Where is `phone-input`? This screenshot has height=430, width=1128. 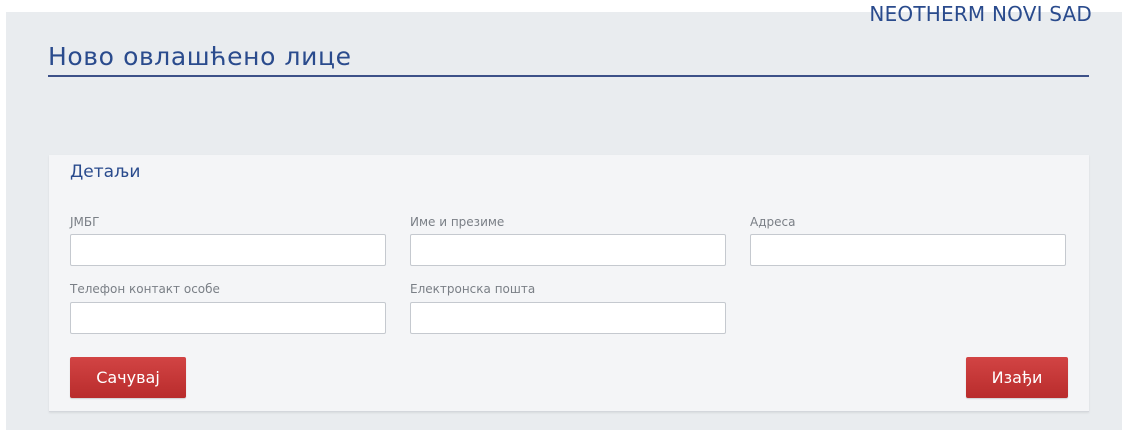 phone-input is located at coordinates (228, 318).